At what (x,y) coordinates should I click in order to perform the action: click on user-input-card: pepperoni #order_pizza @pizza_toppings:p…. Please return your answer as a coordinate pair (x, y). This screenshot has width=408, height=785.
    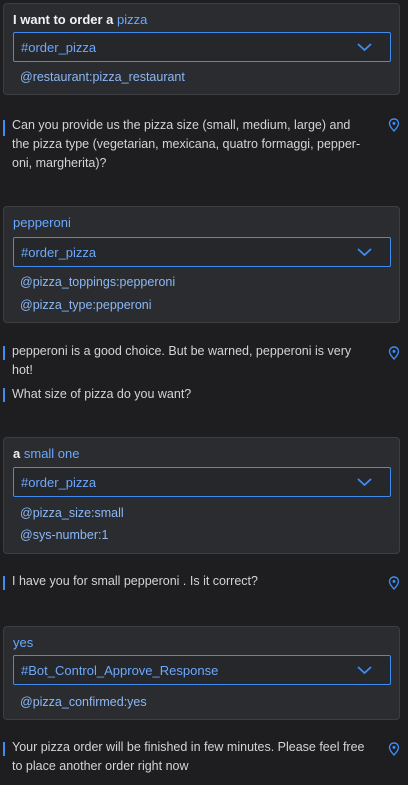
    Looking at the image, I should click on (201, 264).